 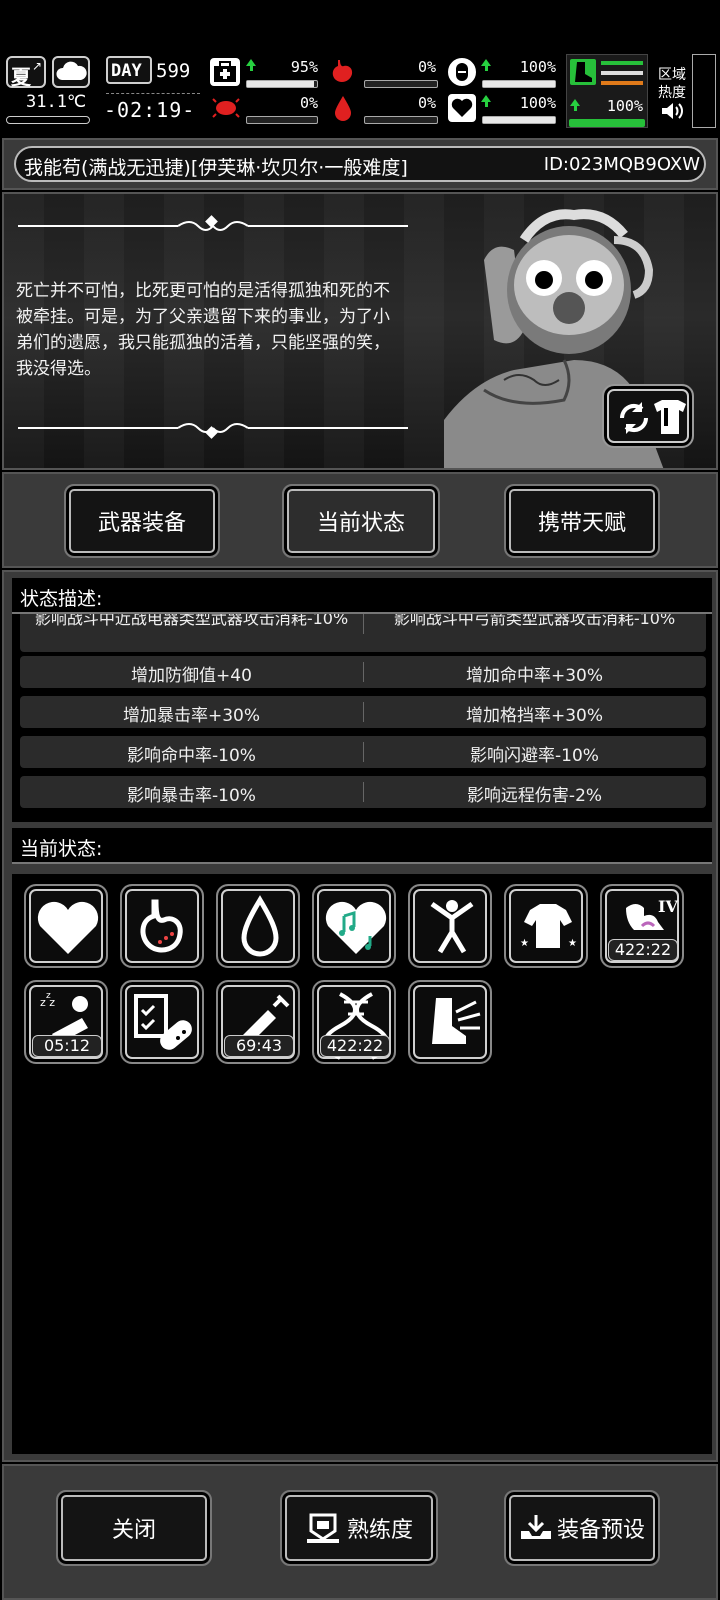 I want to click on thirst-value: 0%, so click(x=426, y=103).